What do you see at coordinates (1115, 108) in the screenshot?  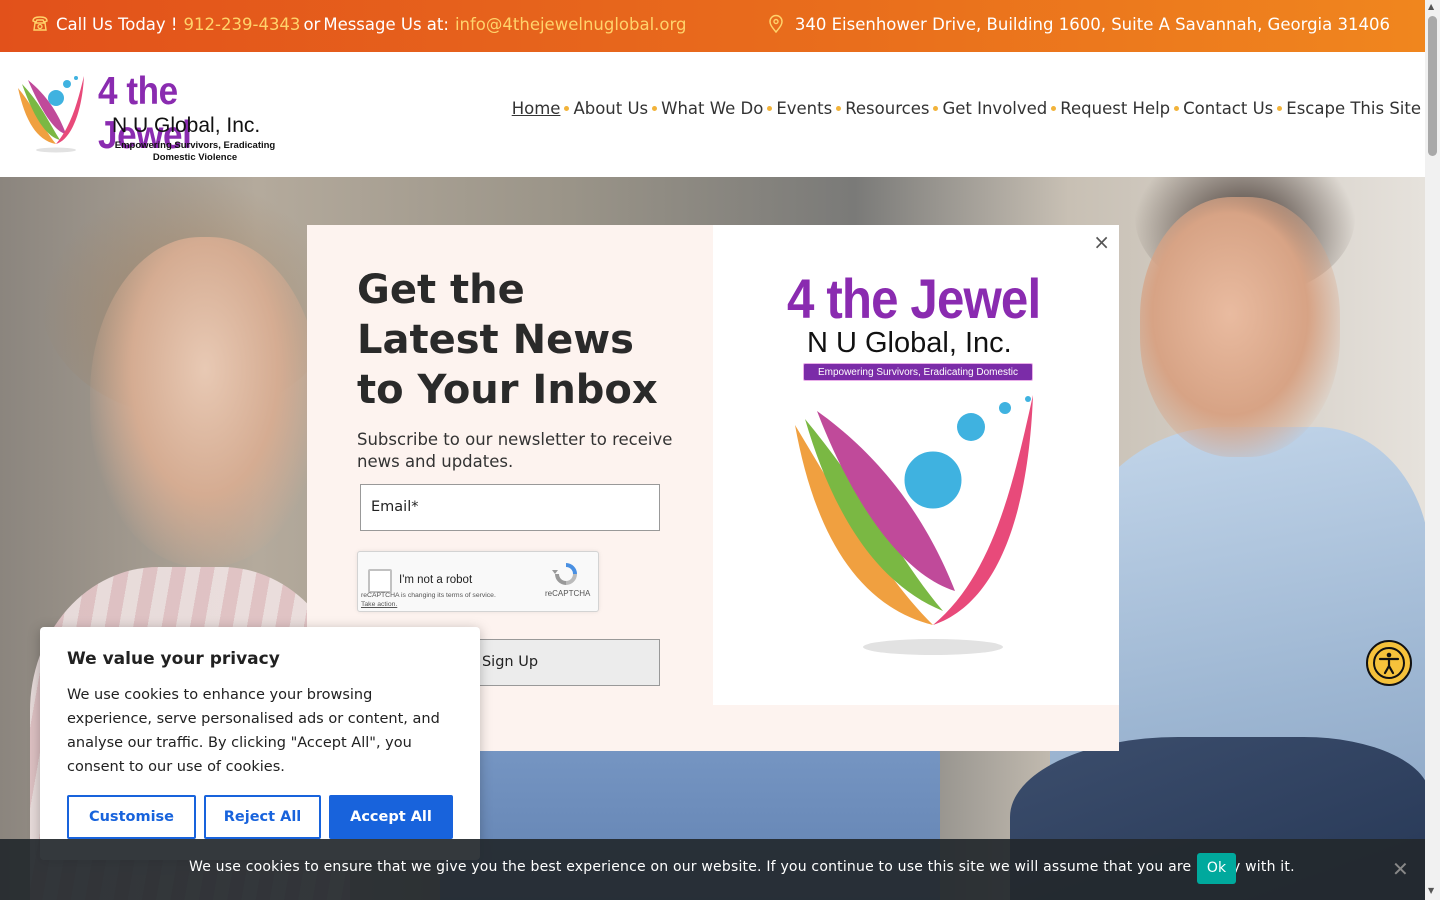 I see `nav-request-help: Request Help` at bounding box center [1115, 108].